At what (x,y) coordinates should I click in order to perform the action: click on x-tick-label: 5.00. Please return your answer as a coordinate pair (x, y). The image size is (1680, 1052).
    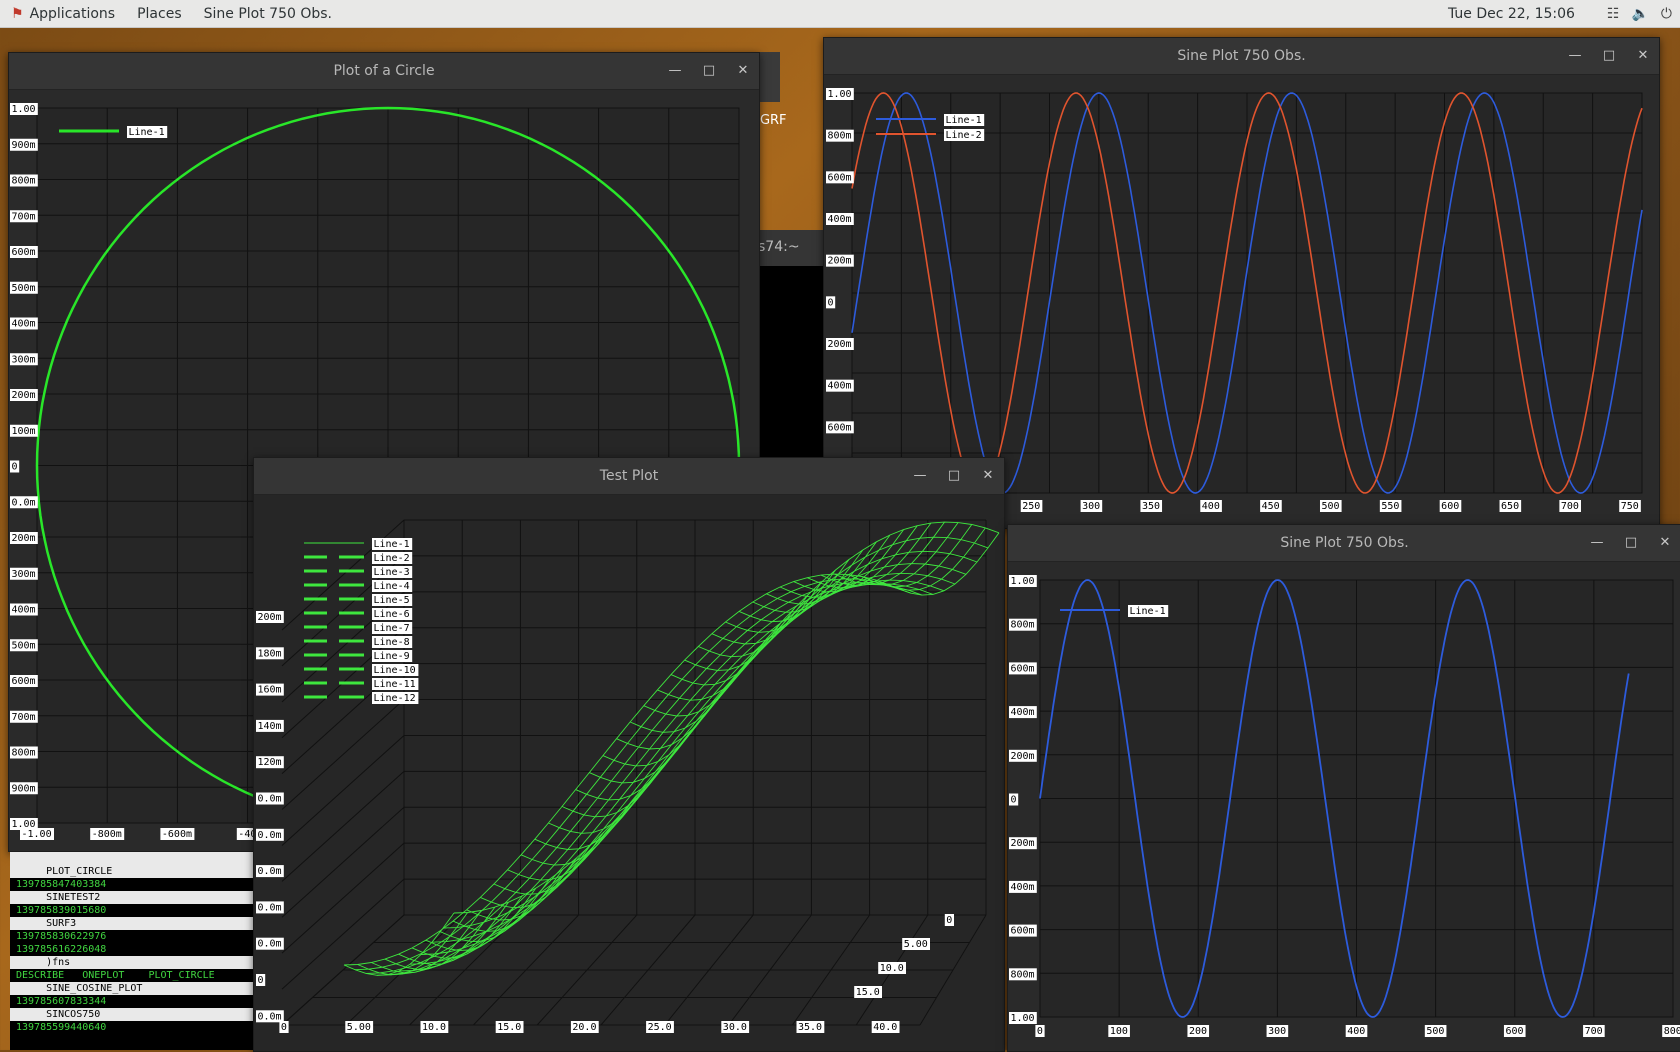
    Looking at the image, I should click on (359, 1027).